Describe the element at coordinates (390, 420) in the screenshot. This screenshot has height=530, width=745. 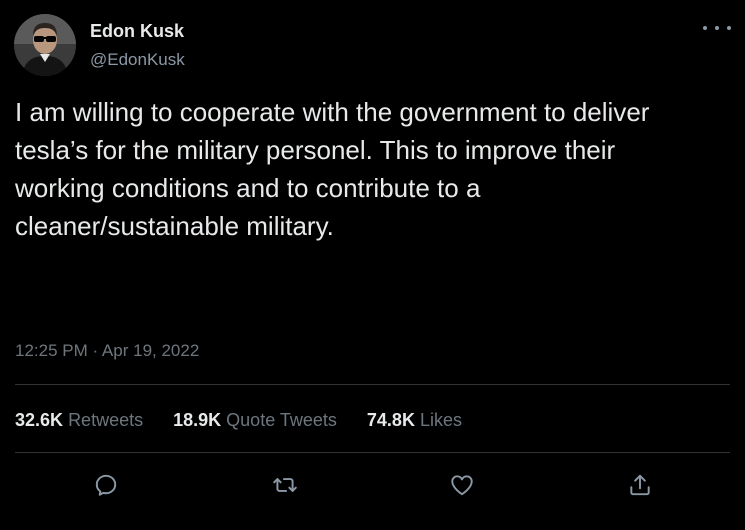
I see `likes-count: 74.8K` at that location.